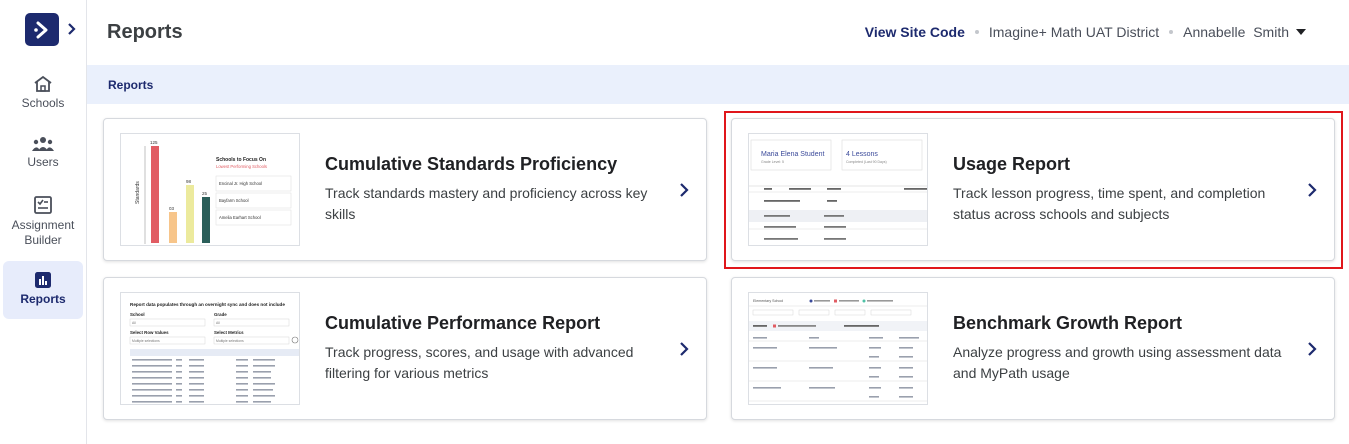 This screenshot has height=444, width=1349. I want to click on card-thumbnail: Elementary School, so click(838, 348).